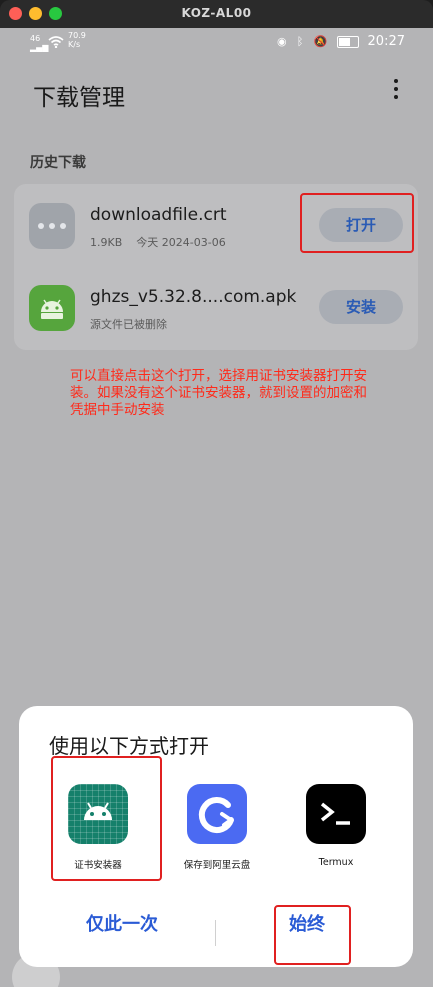  What do you see at coordinates (74, 44) in the screenshot?
I see `speed-unit: K/s` at bounding box center [74, 44].